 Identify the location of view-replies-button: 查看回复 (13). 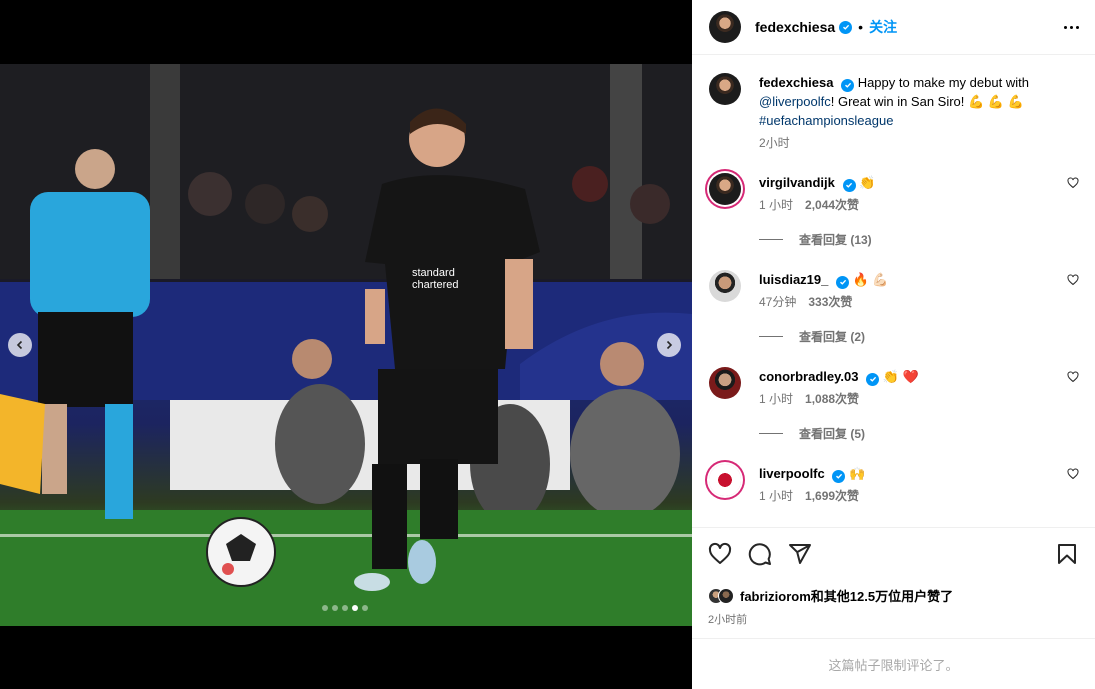
(919, 239).